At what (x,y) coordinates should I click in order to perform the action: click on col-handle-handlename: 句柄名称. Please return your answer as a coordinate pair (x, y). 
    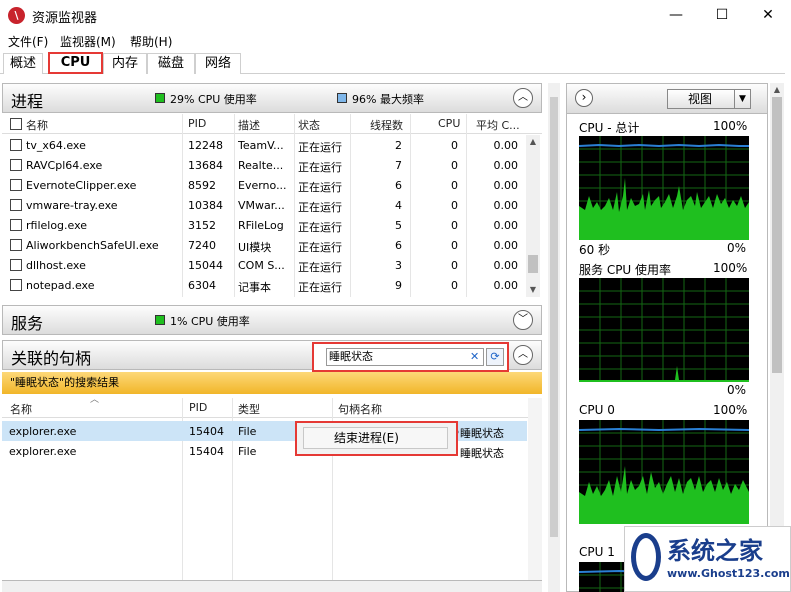
    Looking at the image, I should click on (360, 409).